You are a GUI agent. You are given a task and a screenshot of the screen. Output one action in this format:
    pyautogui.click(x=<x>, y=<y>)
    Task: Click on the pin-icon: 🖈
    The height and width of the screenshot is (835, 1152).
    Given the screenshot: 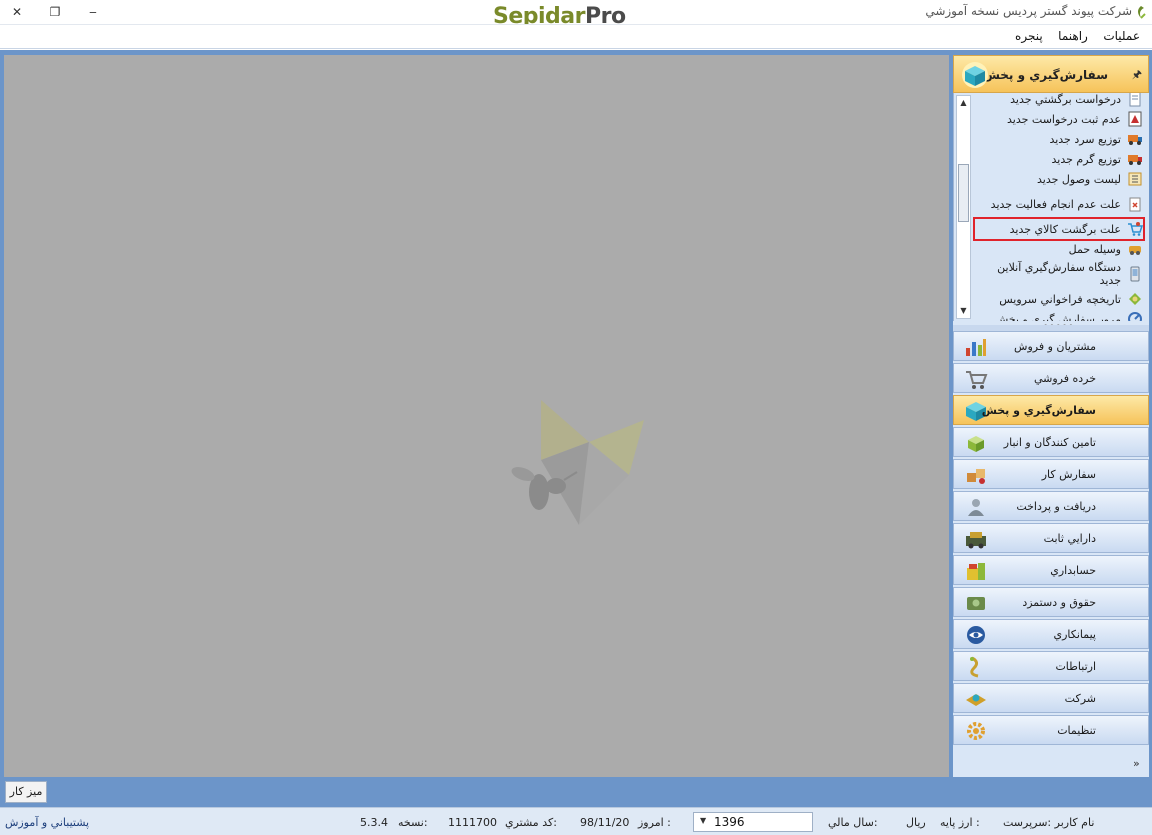 What is the action you would take?
    pyautogui.click(x=1137, y=75)
    